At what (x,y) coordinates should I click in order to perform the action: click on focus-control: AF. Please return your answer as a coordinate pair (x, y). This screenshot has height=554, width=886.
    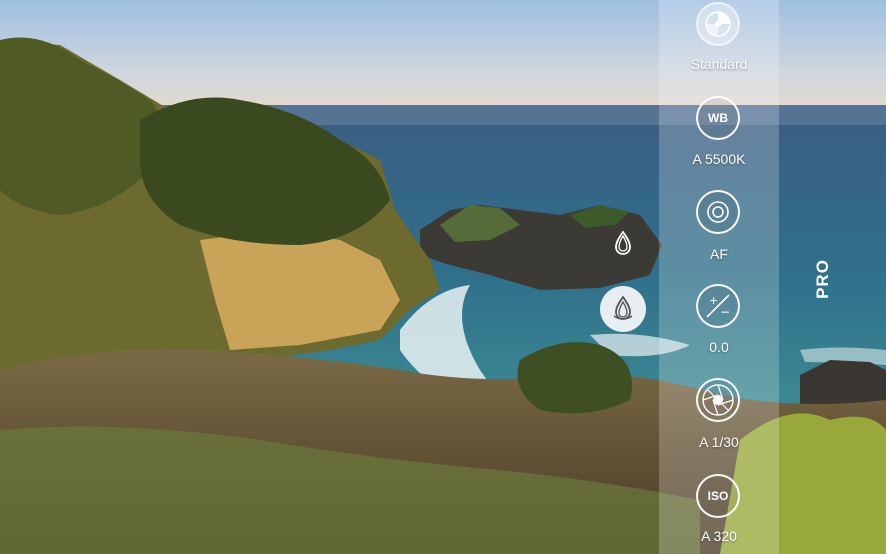
    Looking at the image, I should click on (719, 222).